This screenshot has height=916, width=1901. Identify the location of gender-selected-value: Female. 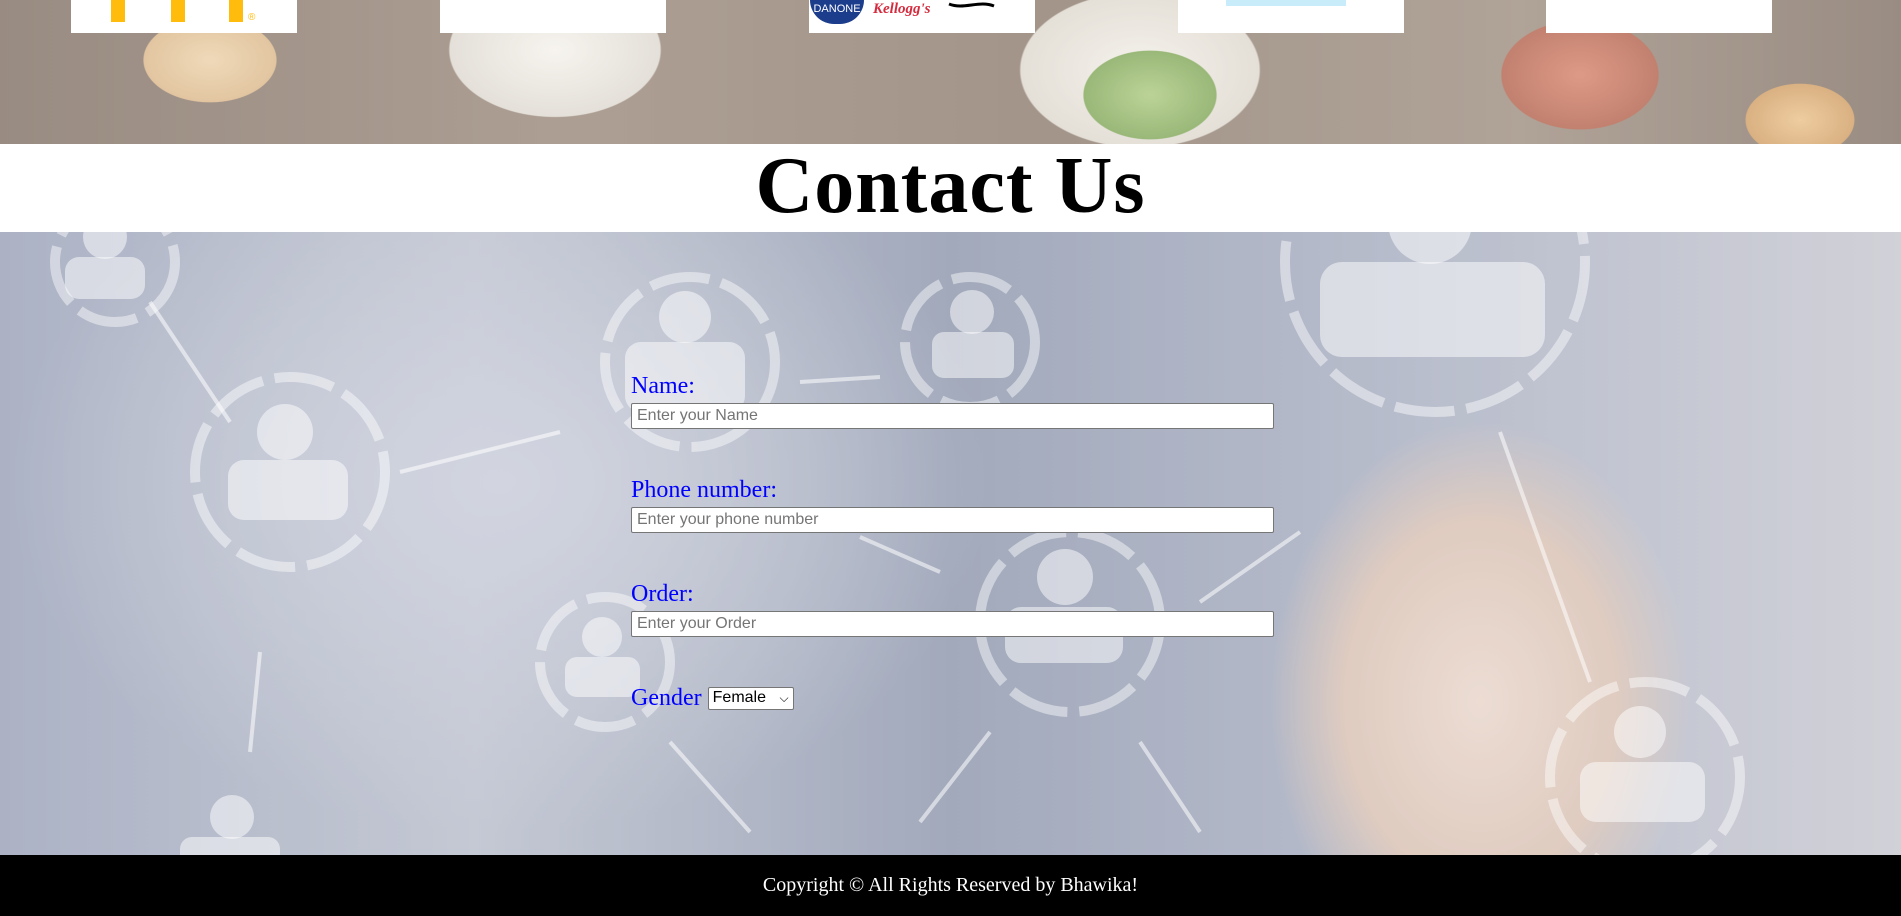
(739, 697).